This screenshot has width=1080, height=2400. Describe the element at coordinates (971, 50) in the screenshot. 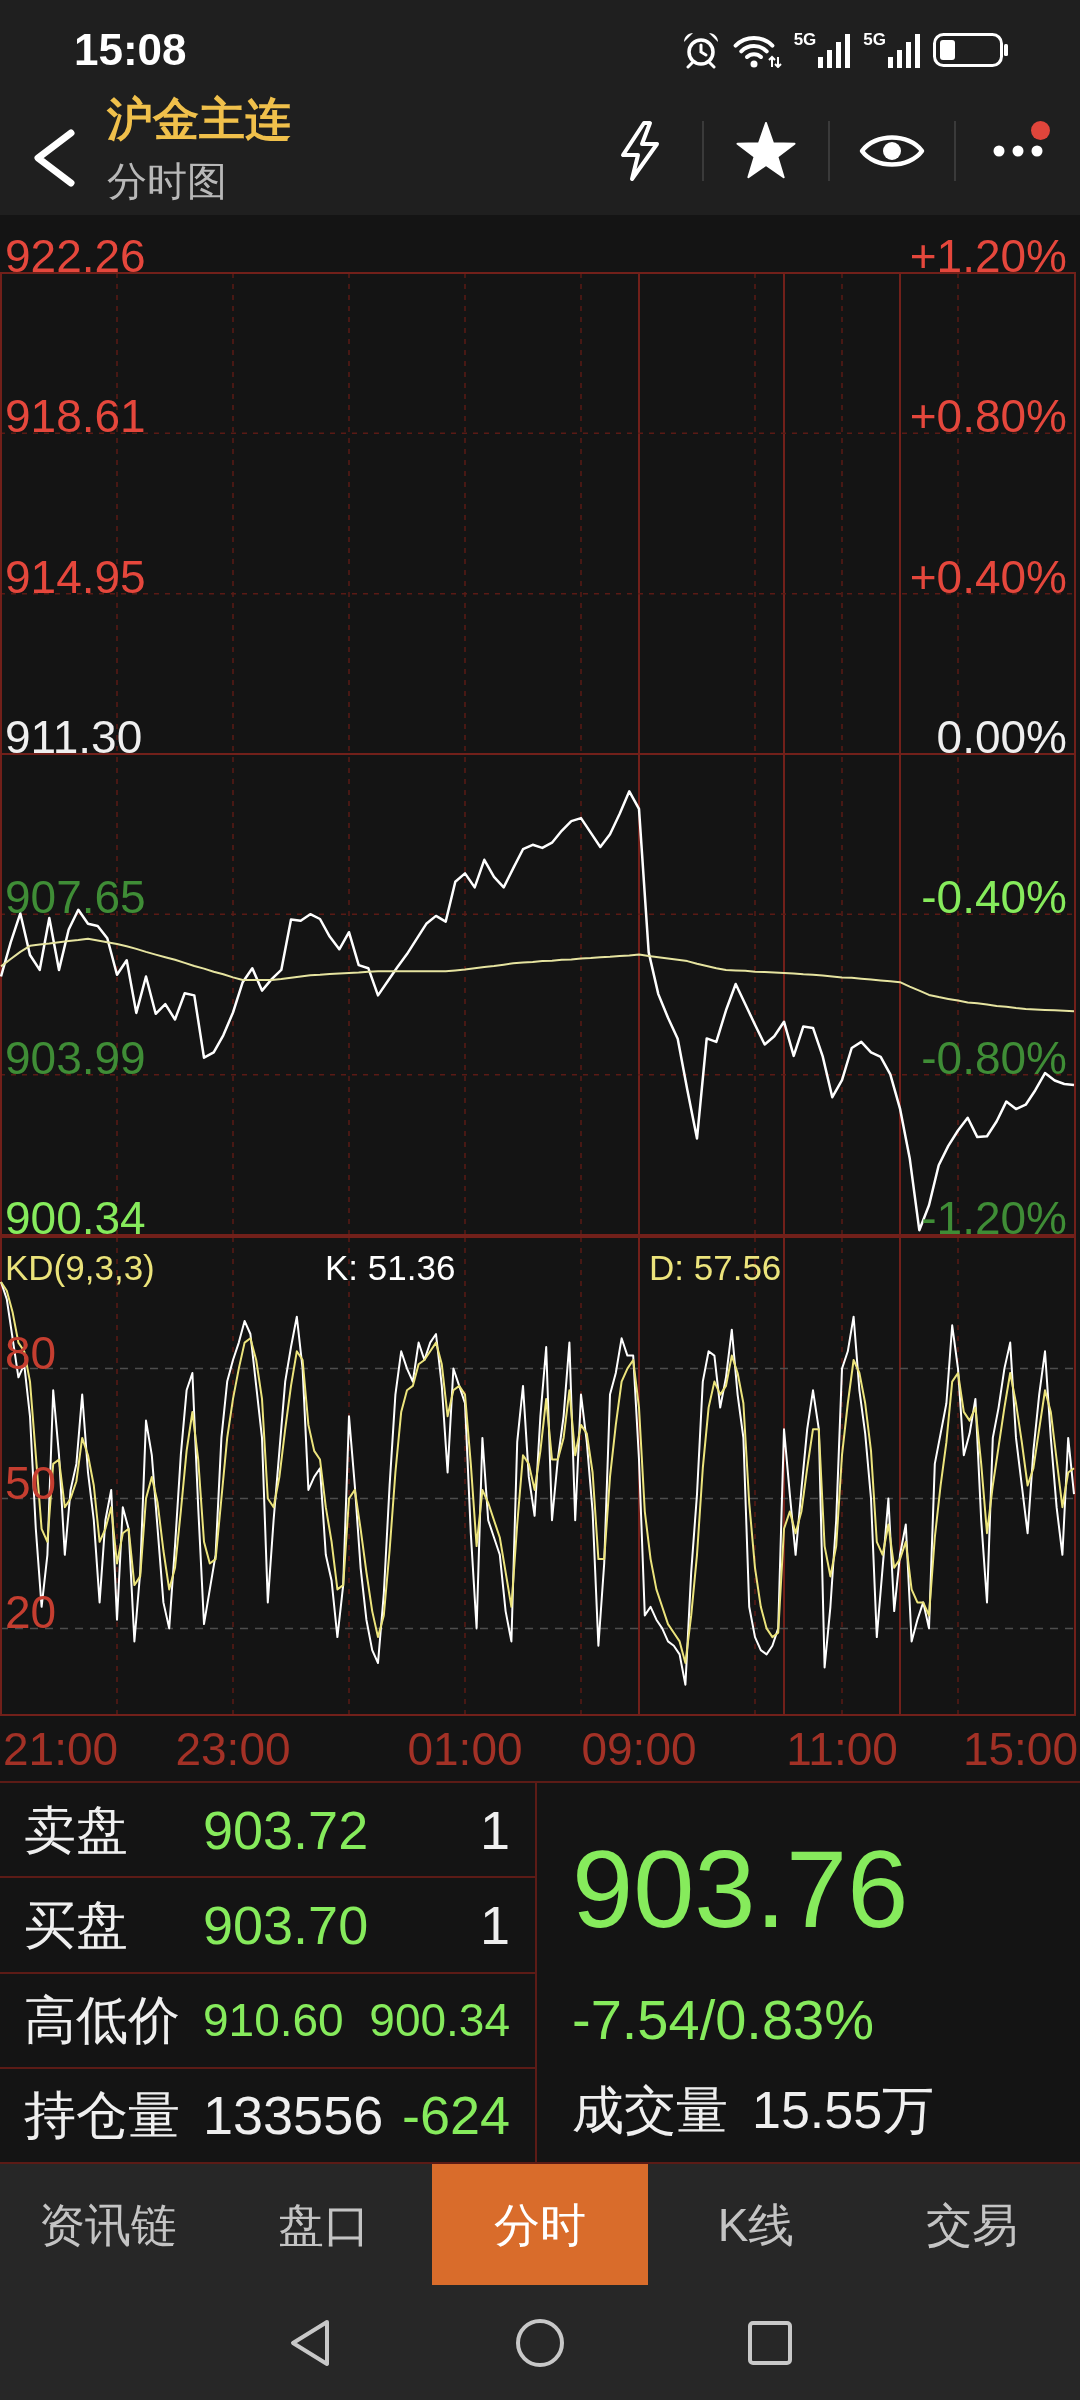

I see `battery-icon` at that location.